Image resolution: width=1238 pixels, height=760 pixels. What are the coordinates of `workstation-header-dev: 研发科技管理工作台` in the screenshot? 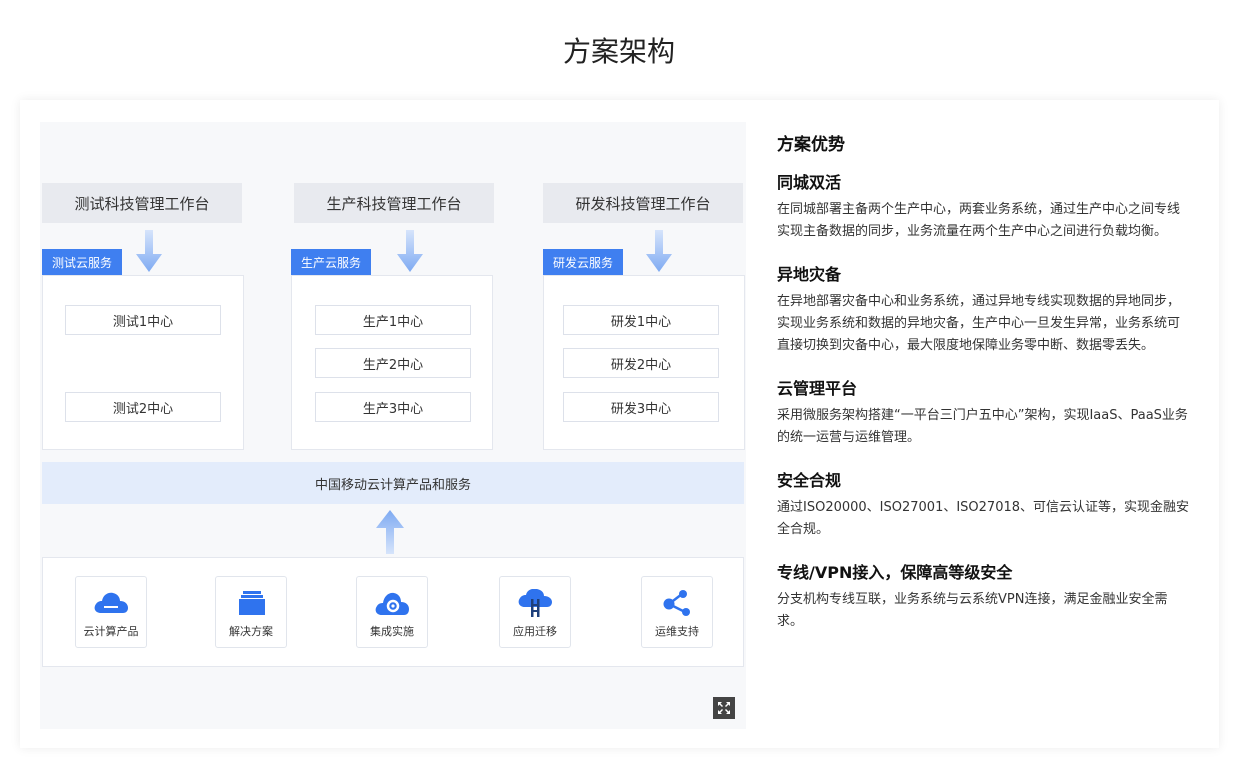 It's located at (643, 203).